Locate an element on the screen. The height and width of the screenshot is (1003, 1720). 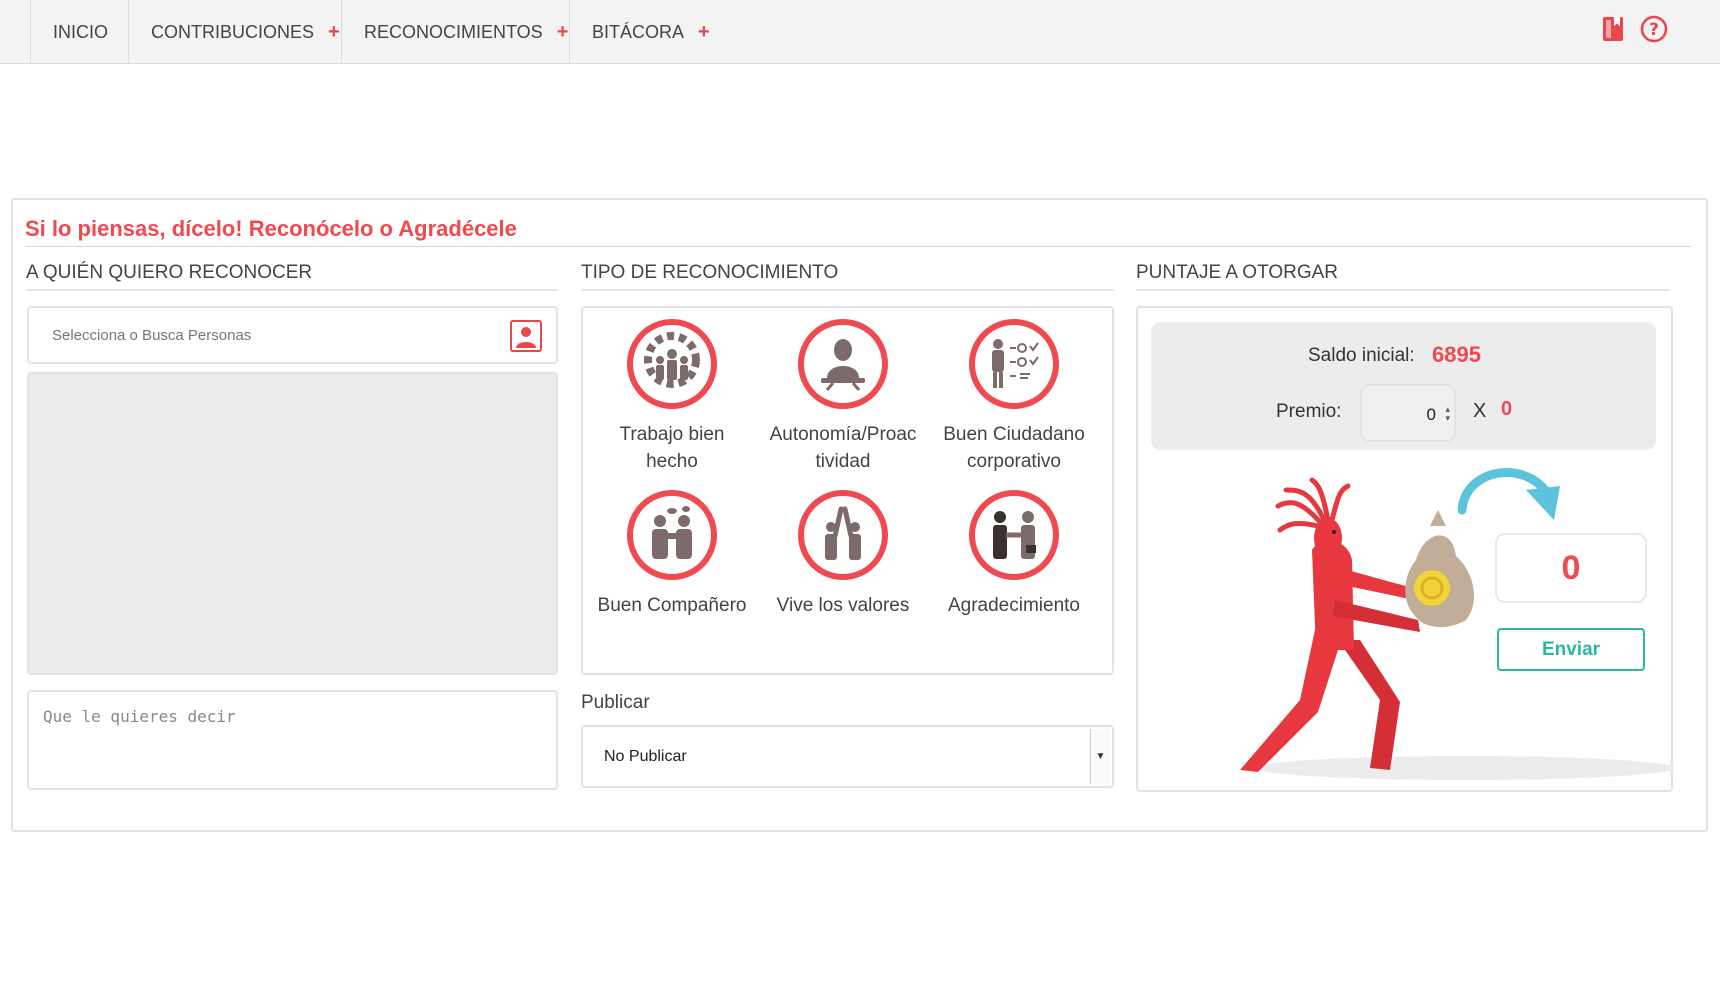
type-autonomia: Autonomía/Proac tividad is located at coordinates (843, 396).